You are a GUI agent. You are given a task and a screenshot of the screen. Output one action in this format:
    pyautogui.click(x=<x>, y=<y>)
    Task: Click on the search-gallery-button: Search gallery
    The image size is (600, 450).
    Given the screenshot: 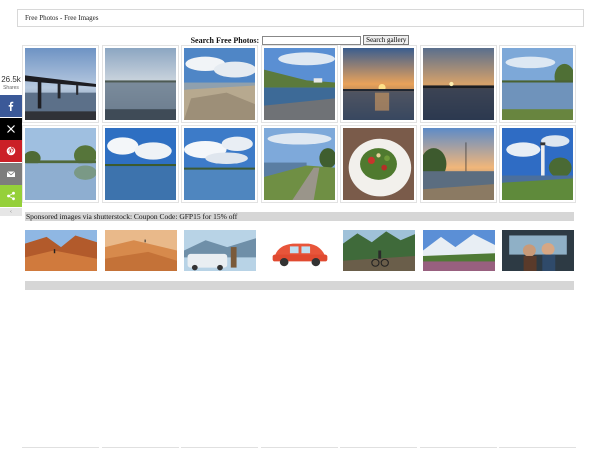 What is the action you would take?
    pyautogui.click(x=386, y=40)
    